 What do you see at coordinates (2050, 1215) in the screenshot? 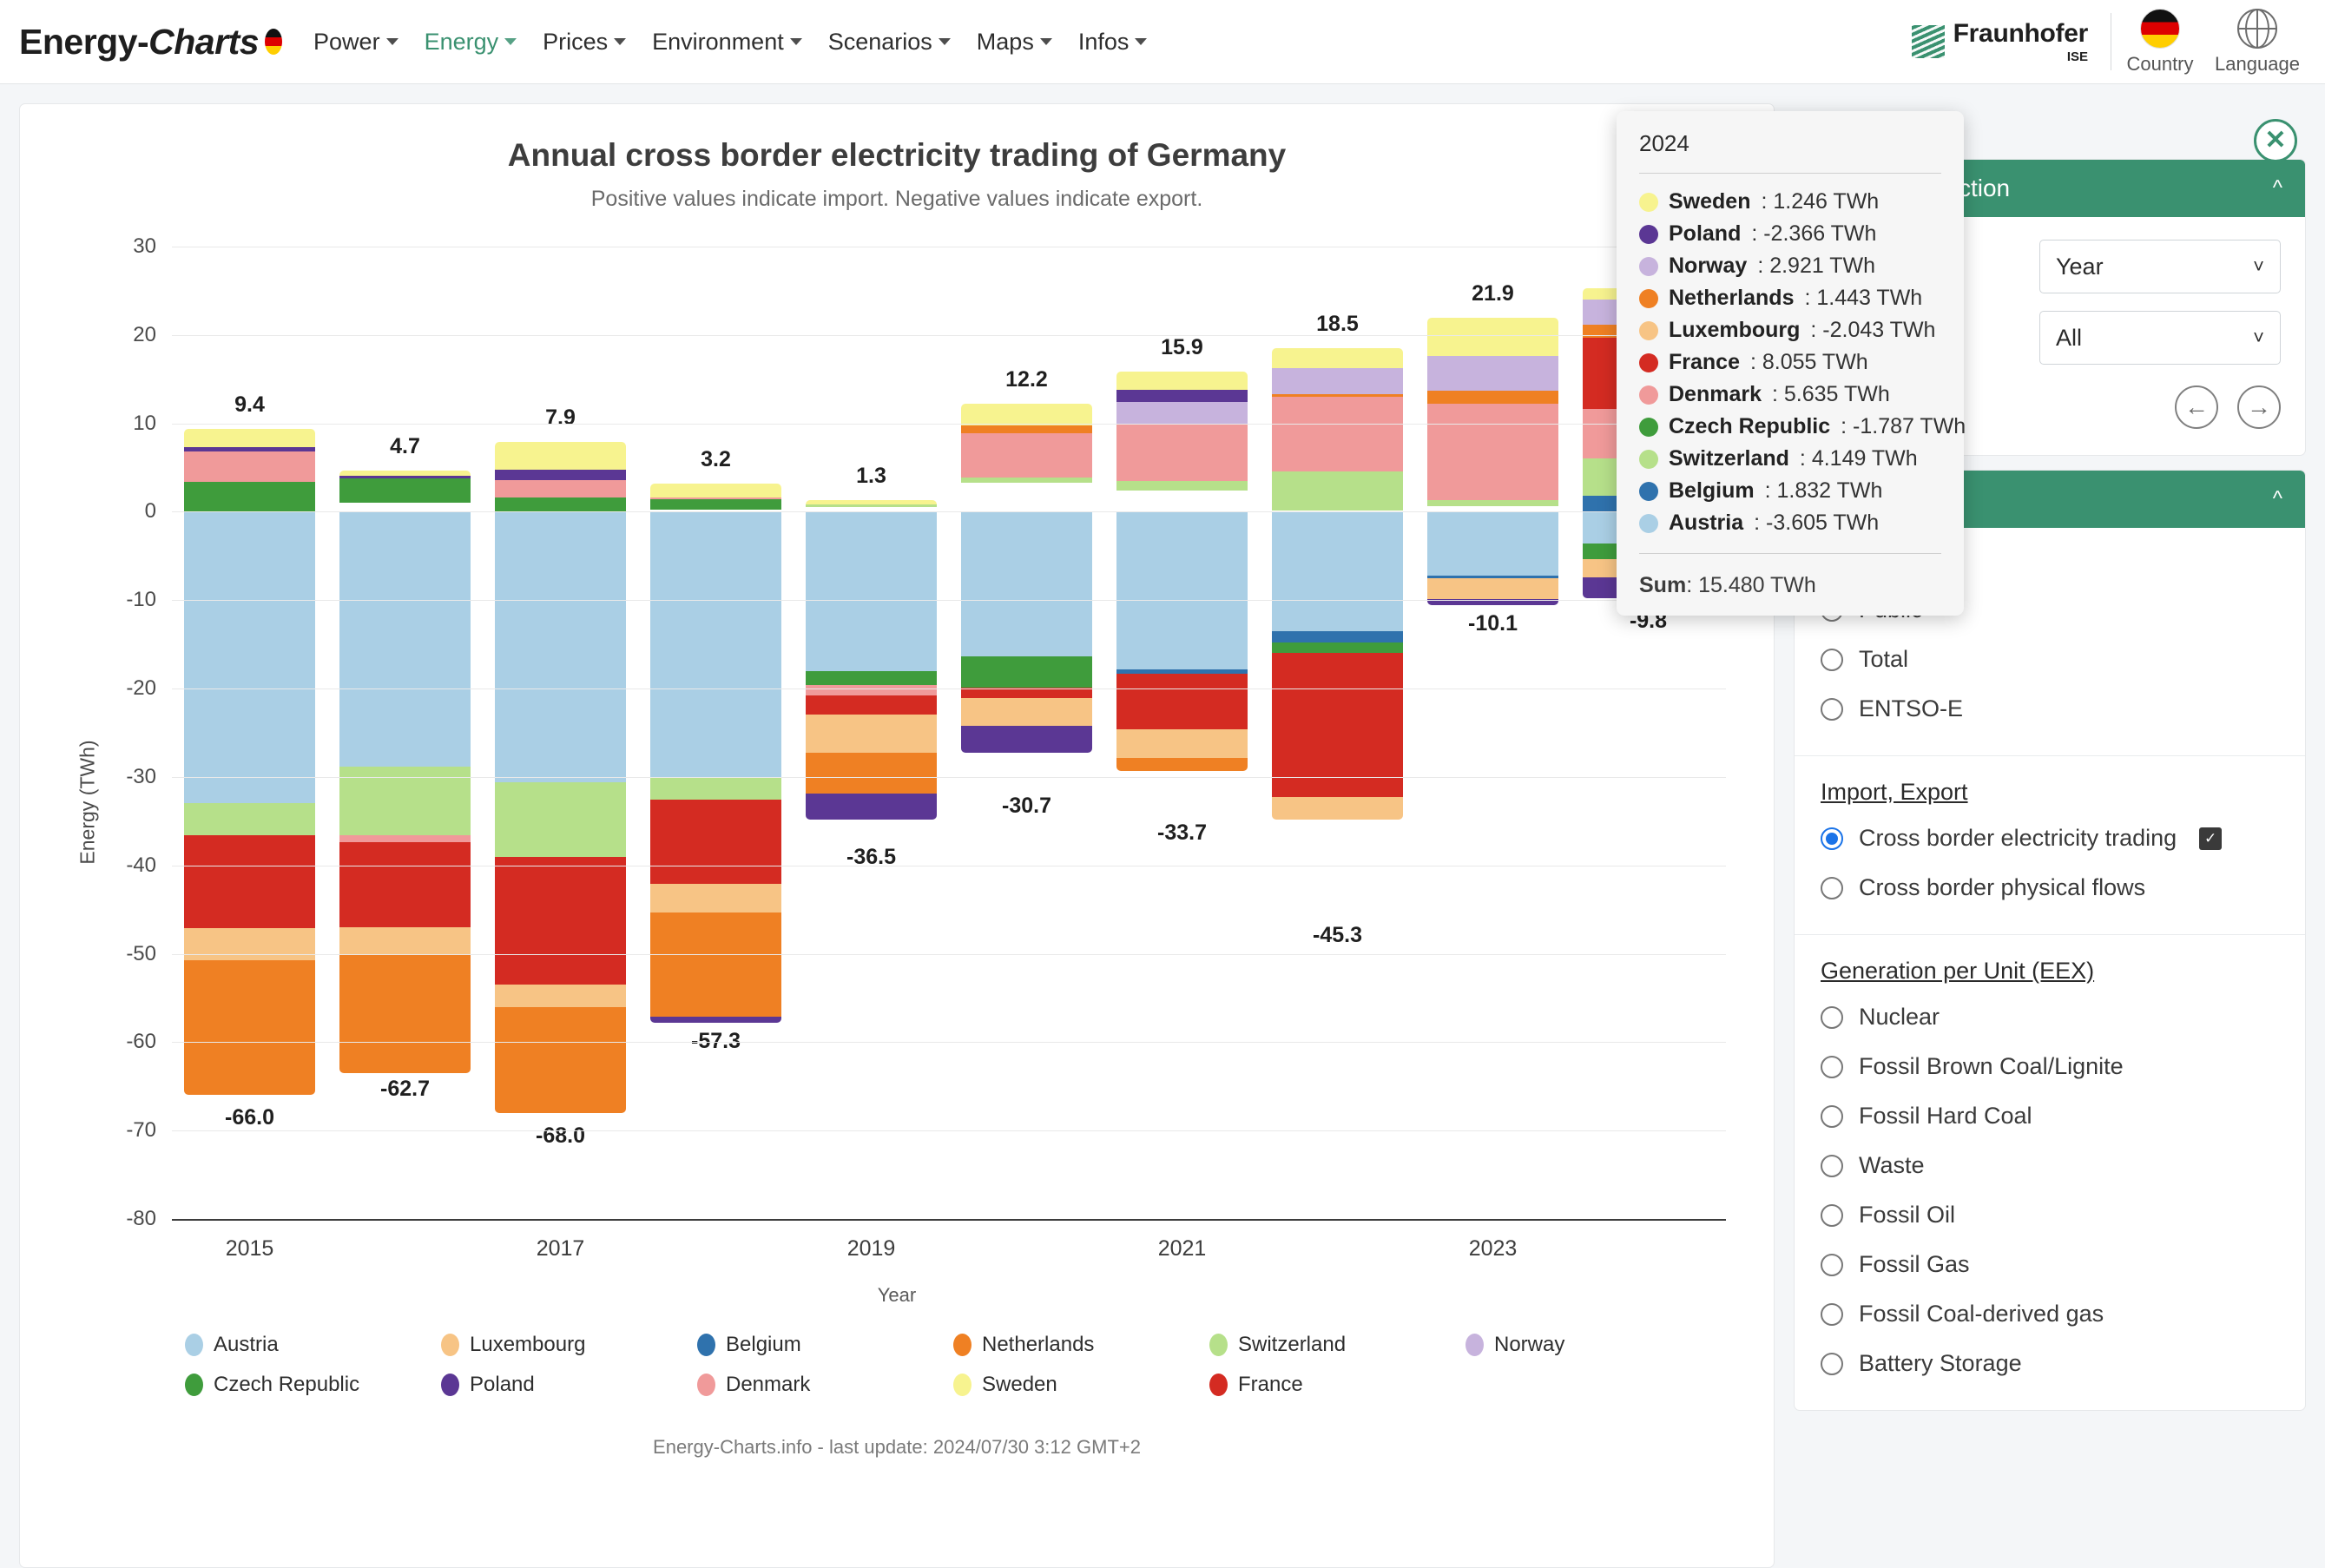
I see `source-option: Fossil Oil` at bounding box center [2050, 1215].